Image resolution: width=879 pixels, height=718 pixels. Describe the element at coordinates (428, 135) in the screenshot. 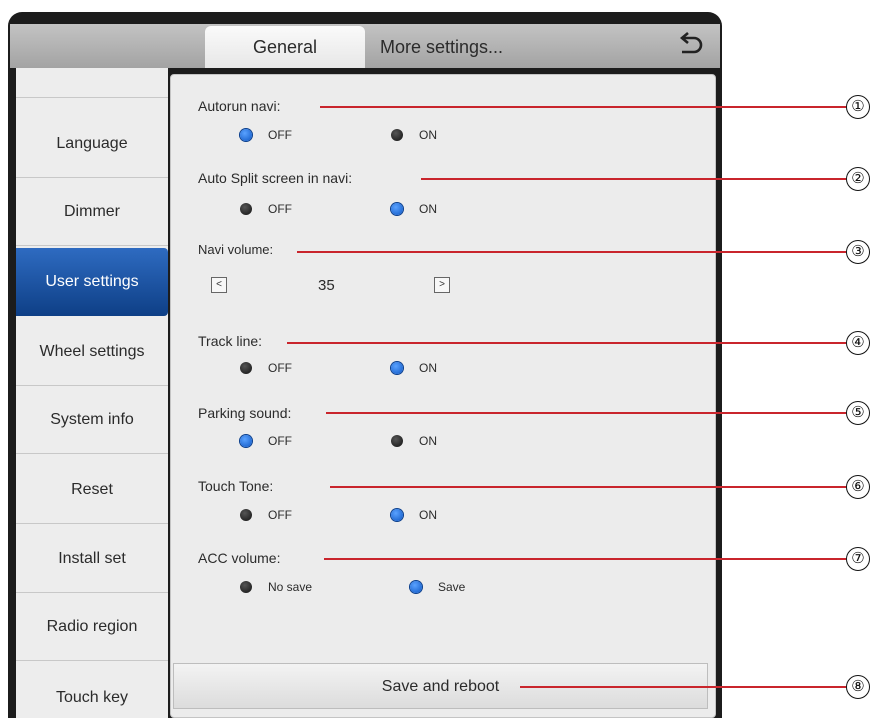

I see `autorun-navi-on-label: ON` at that location.